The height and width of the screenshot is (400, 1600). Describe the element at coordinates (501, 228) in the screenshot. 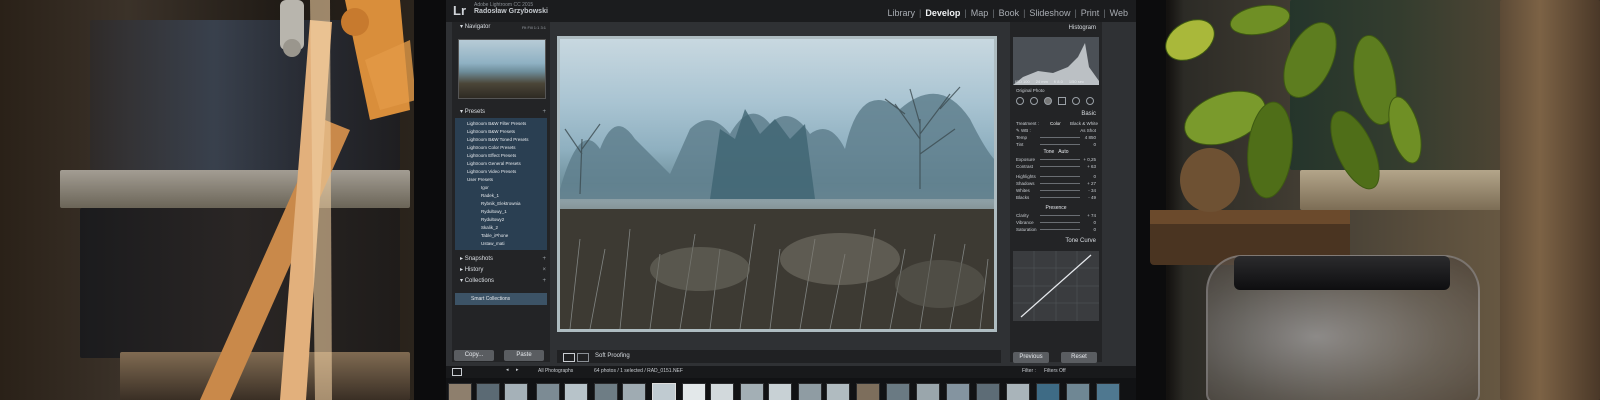

I see `user-preset: Skalik_2` at that location.